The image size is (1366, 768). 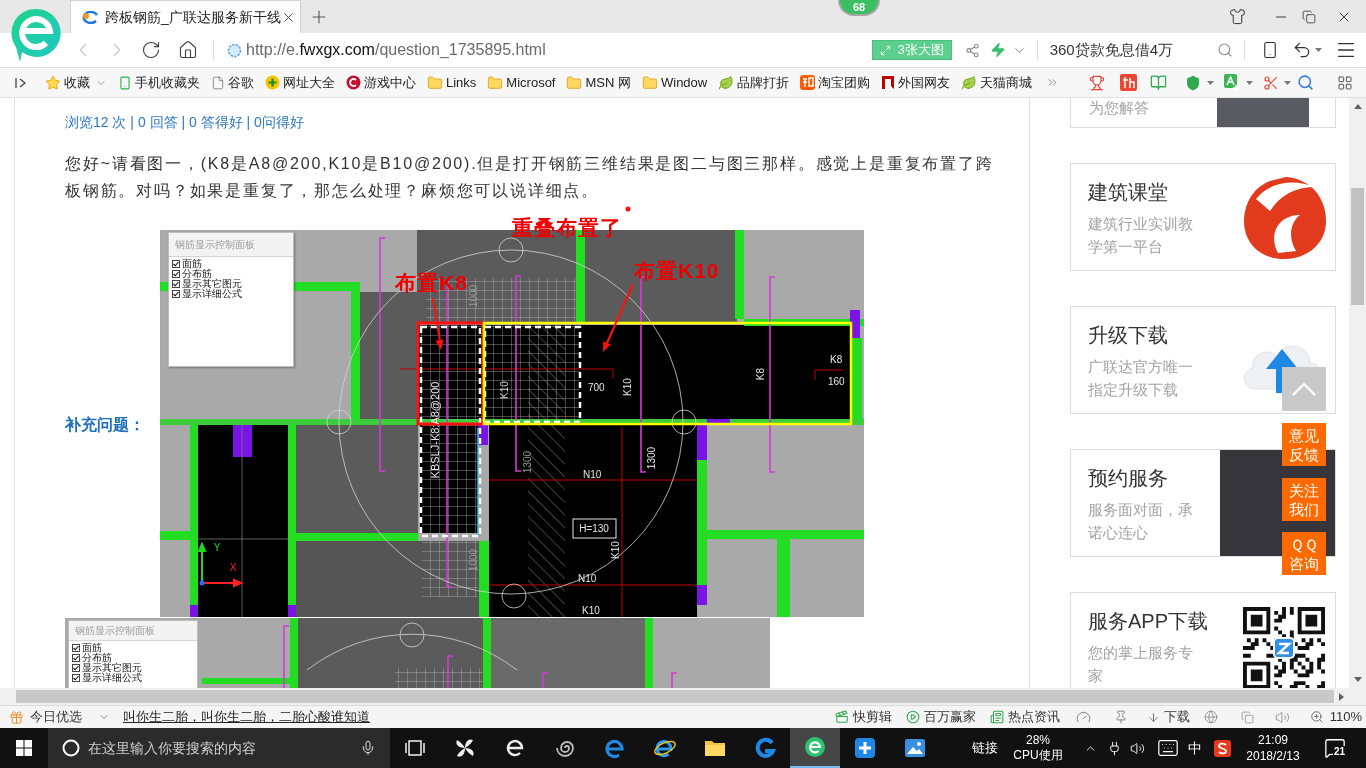 What do you see at coordinates (415, 748) in the screenshot?
I see `task-view-icon` at bounding box center [415, 748].